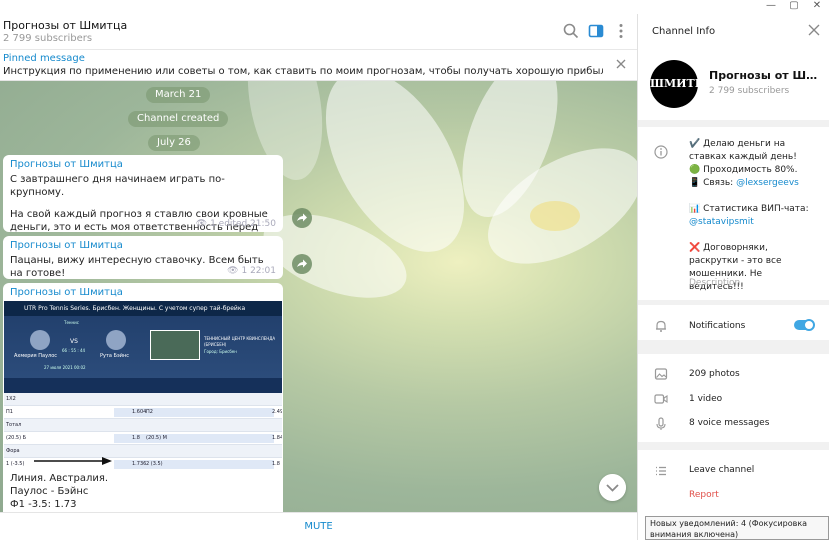 The width and height of the screenshot is (829, 540). I want to click on notifications-label: Notifications, so click(717, 326).